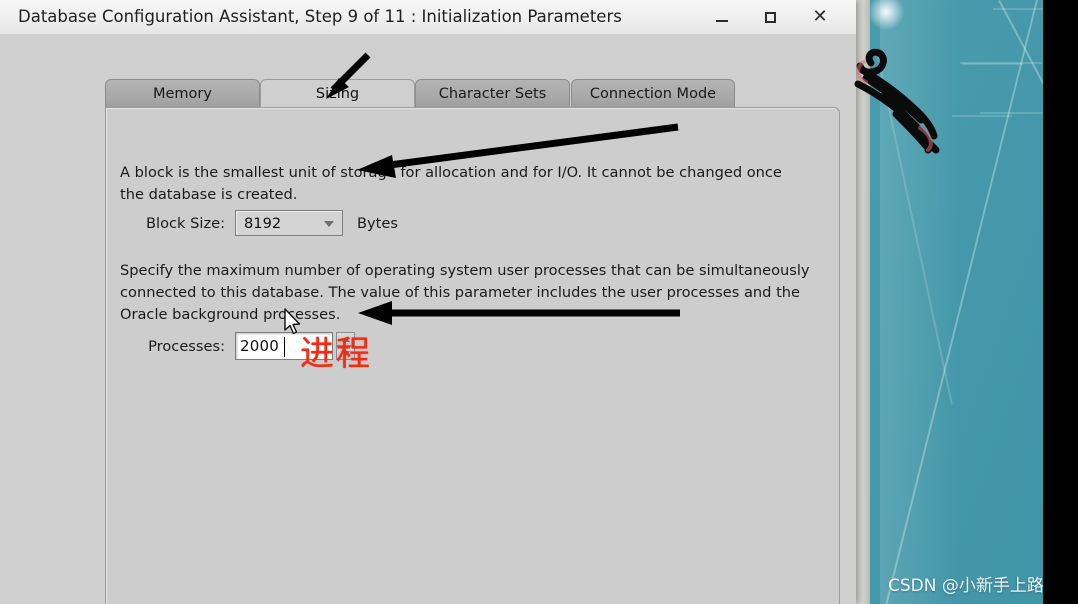  I want to click on minimize-icon, so click(722, 21).